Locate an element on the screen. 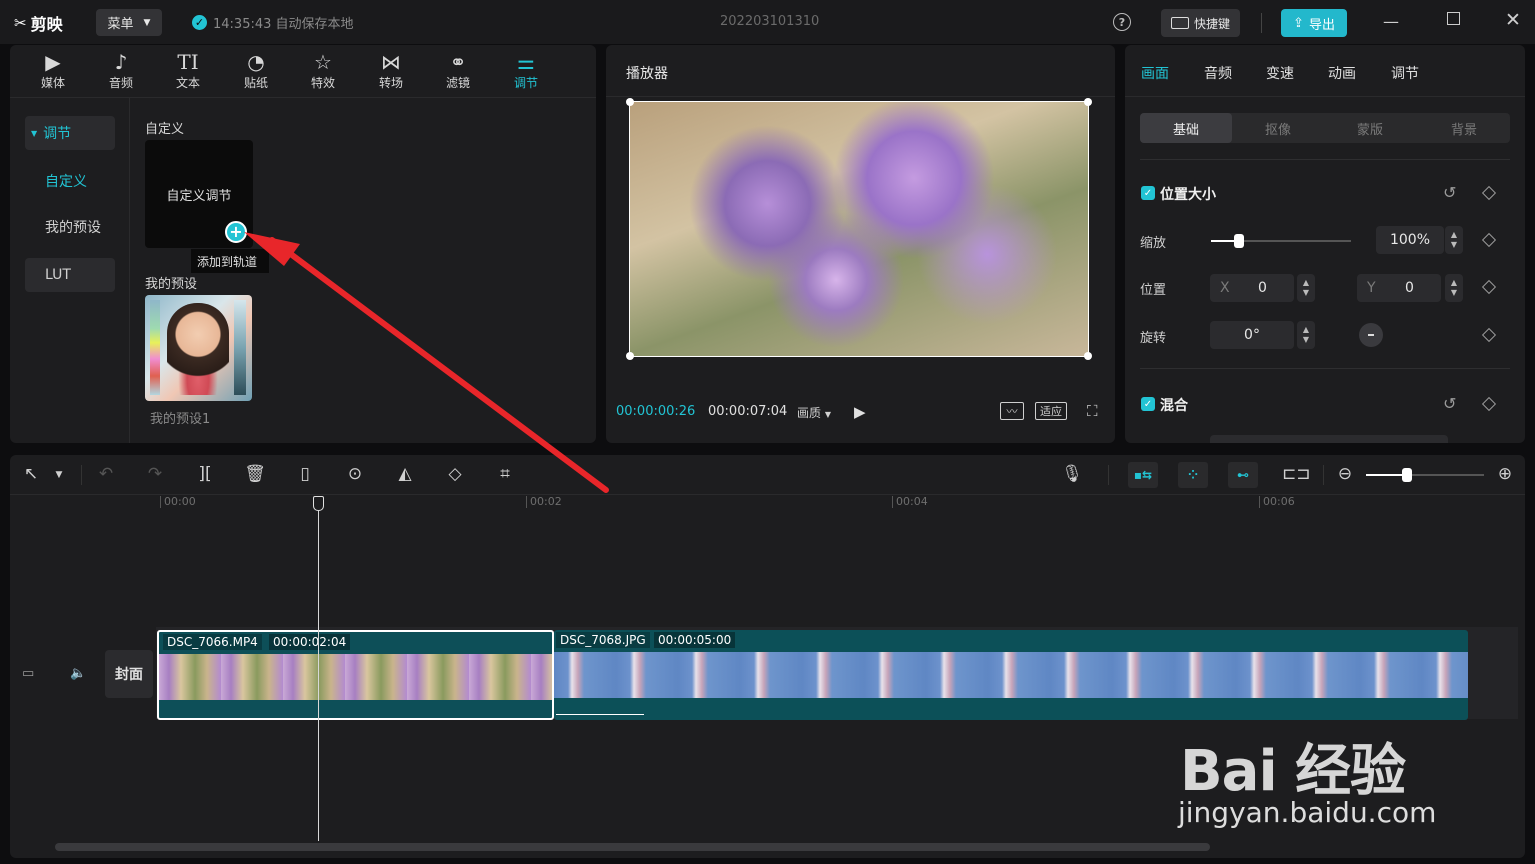 The image size is (1535, 864). watermark-logo: Bai 经验 is located at coordinates (1293, 771).